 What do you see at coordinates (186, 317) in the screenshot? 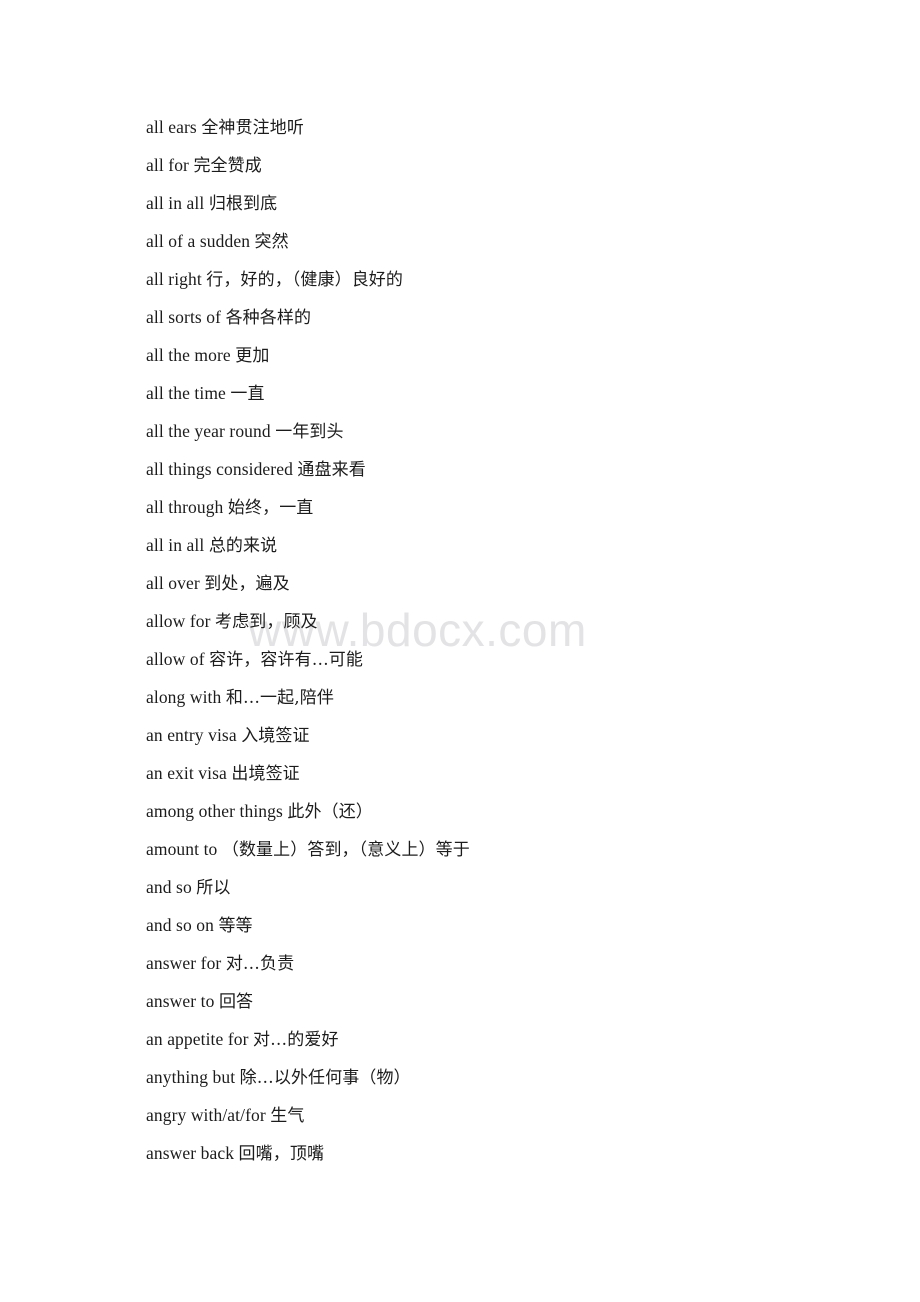
I see `entry-term: all sorts of` at bounding box center [186, 317].